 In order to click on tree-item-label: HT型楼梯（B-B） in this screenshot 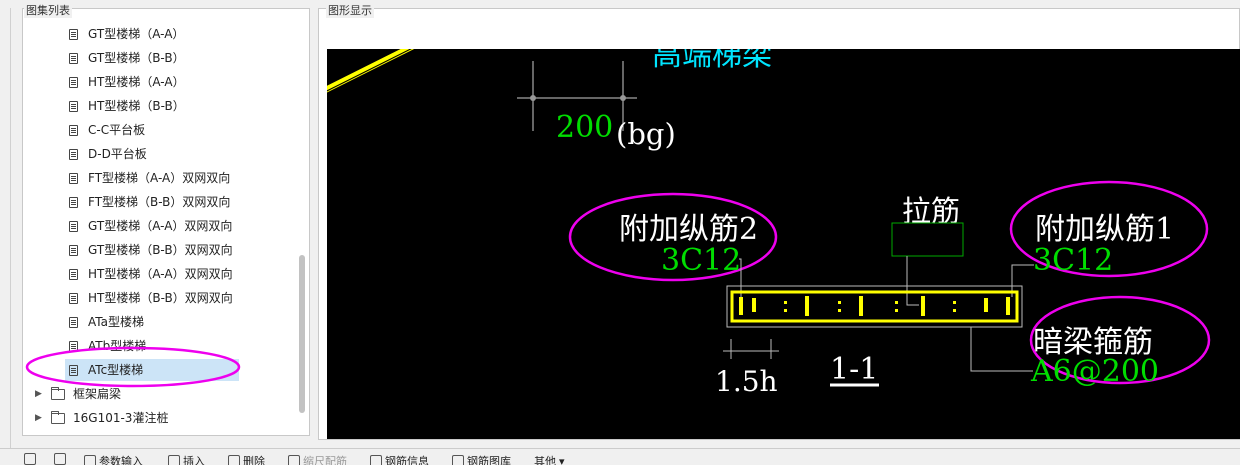, I will do `click(136, 106)`.